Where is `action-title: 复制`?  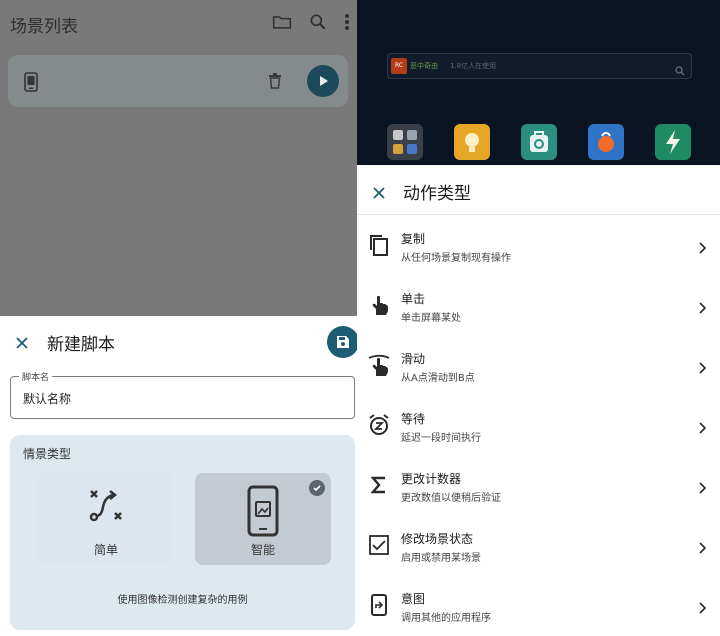 action-title: 复制 is located at coordinates (413, 239).